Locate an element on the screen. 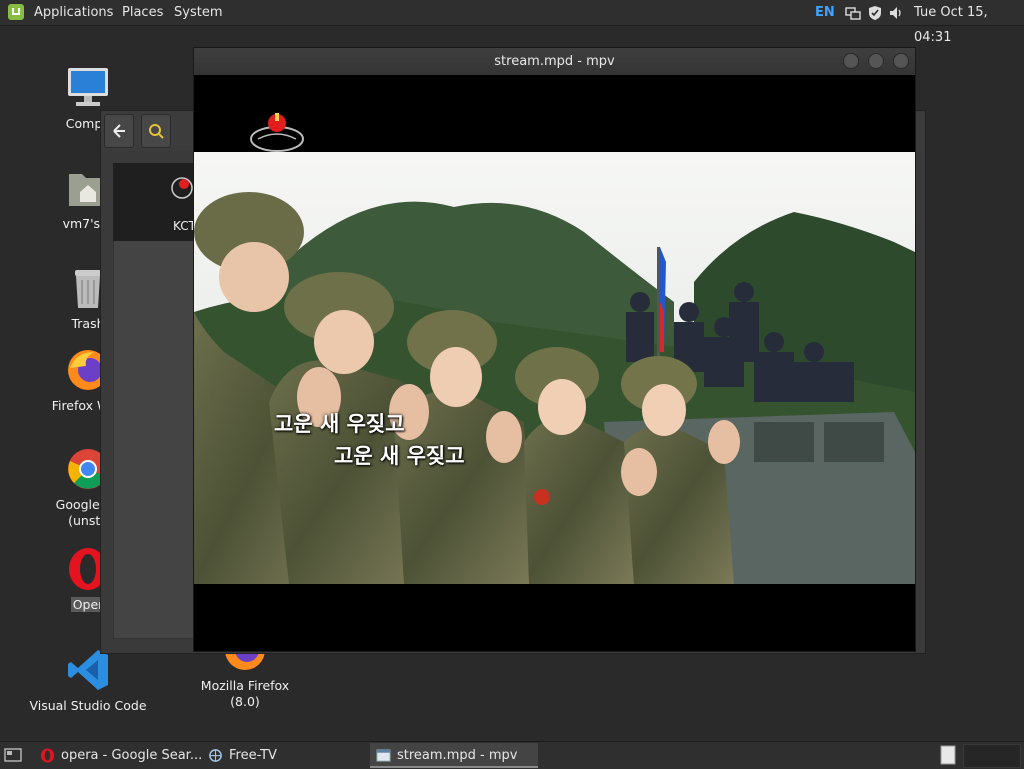 This screenshot has height=769, width=1024. taskbar-item-label: Free-TV is located at coordinates (253, 755).